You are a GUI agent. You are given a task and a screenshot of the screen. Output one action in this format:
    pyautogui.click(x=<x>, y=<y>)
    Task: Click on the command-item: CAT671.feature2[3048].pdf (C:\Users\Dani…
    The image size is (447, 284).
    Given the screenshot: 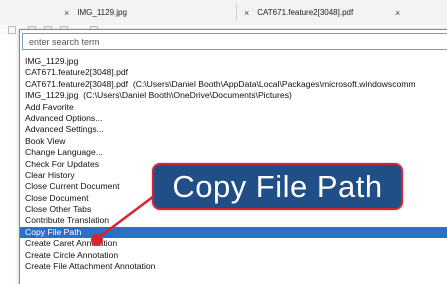 What is the action you would take?
    pyautogui.click(x=233, y=84)
    